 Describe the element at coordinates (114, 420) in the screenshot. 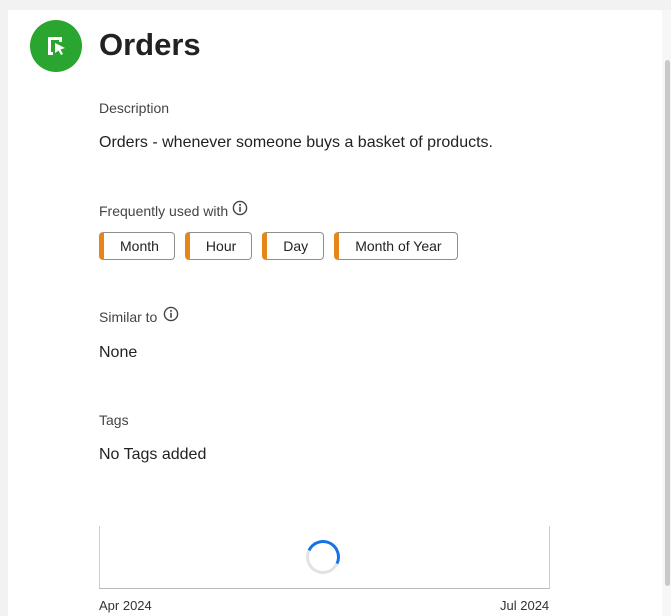

I see `tags-label: Tags` at that location.